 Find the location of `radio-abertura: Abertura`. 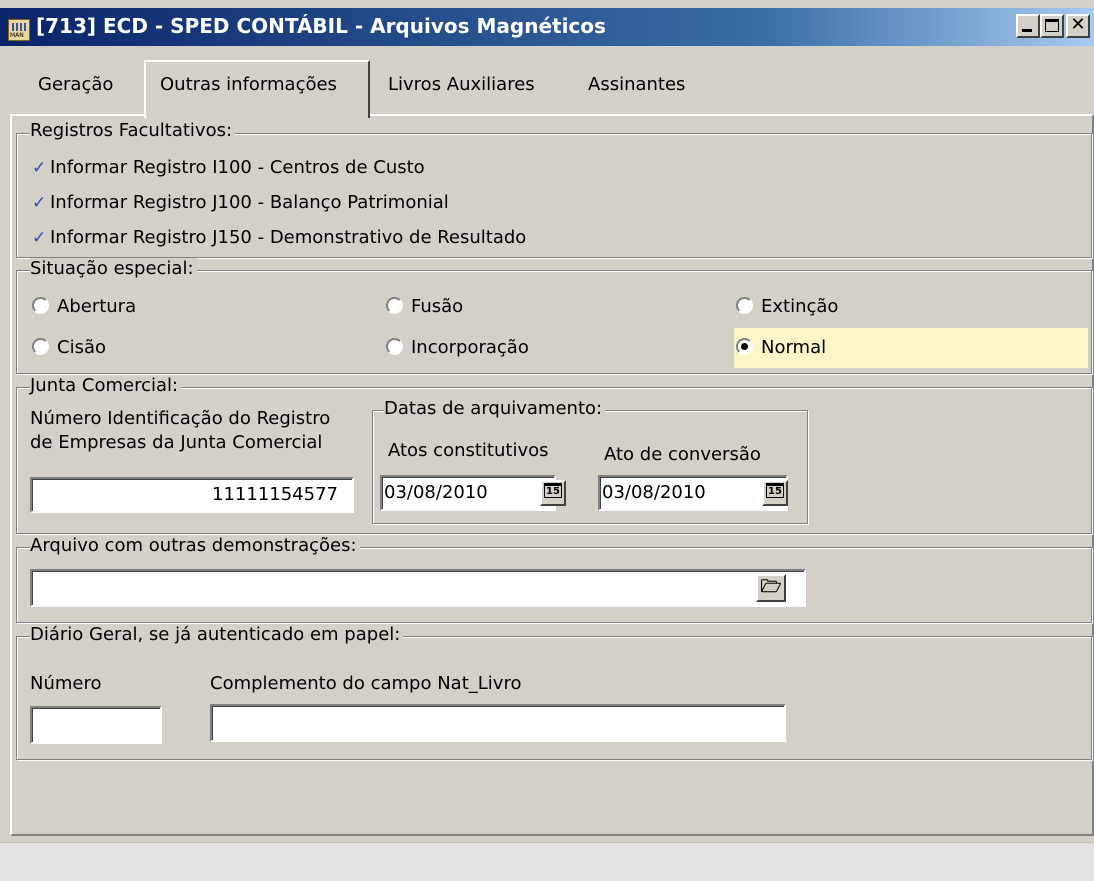

radio-abertura: Abertura is located at coordinates (84, 306).